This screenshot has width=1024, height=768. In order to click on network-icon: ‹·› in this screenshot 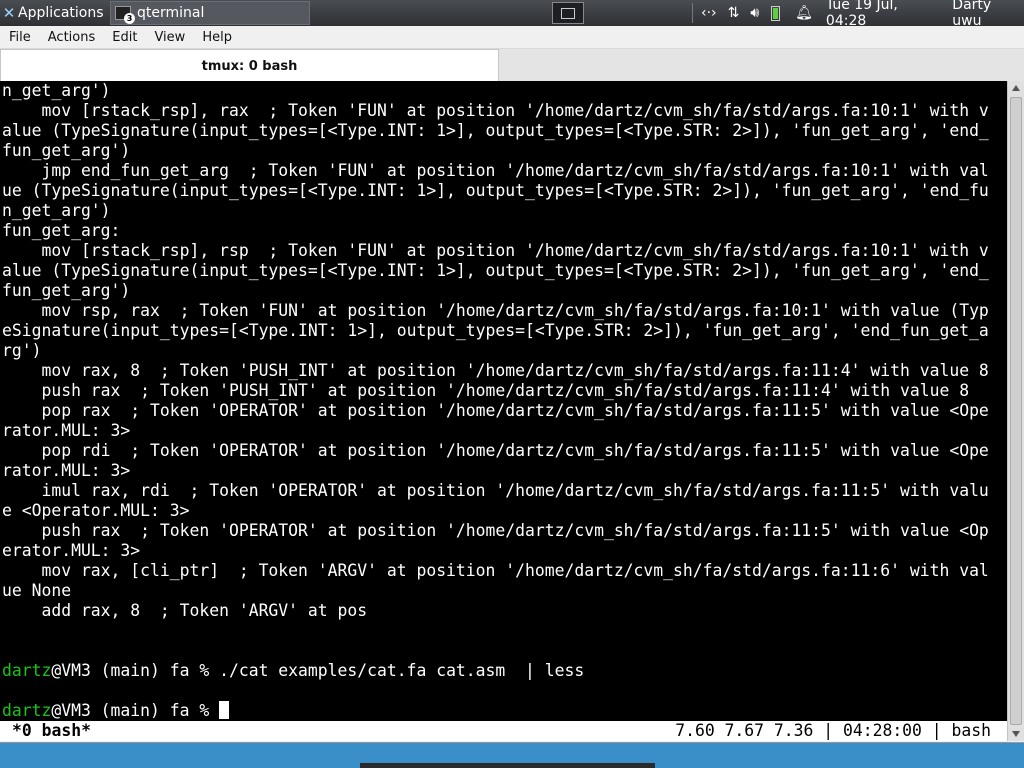, I will do `click(709, 13)`.